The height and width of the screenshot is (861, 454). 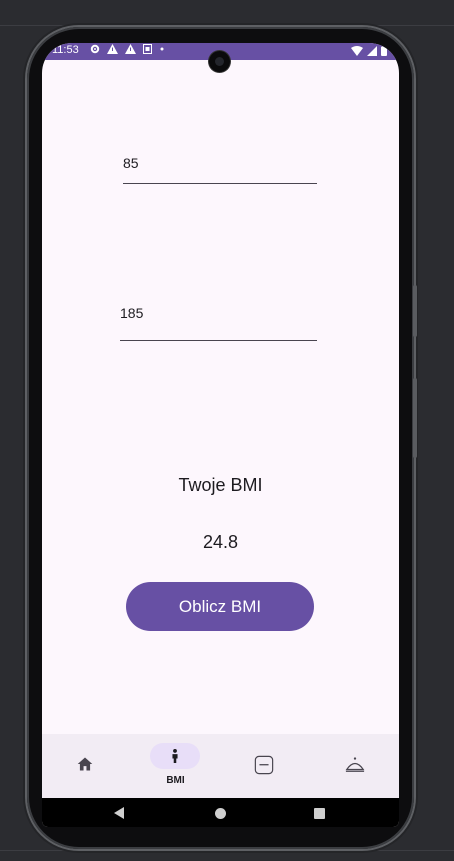 What do you see at coordinates (372, 50) in the screenshot?
I see `signal-icon` at bounding box center [372, 50].